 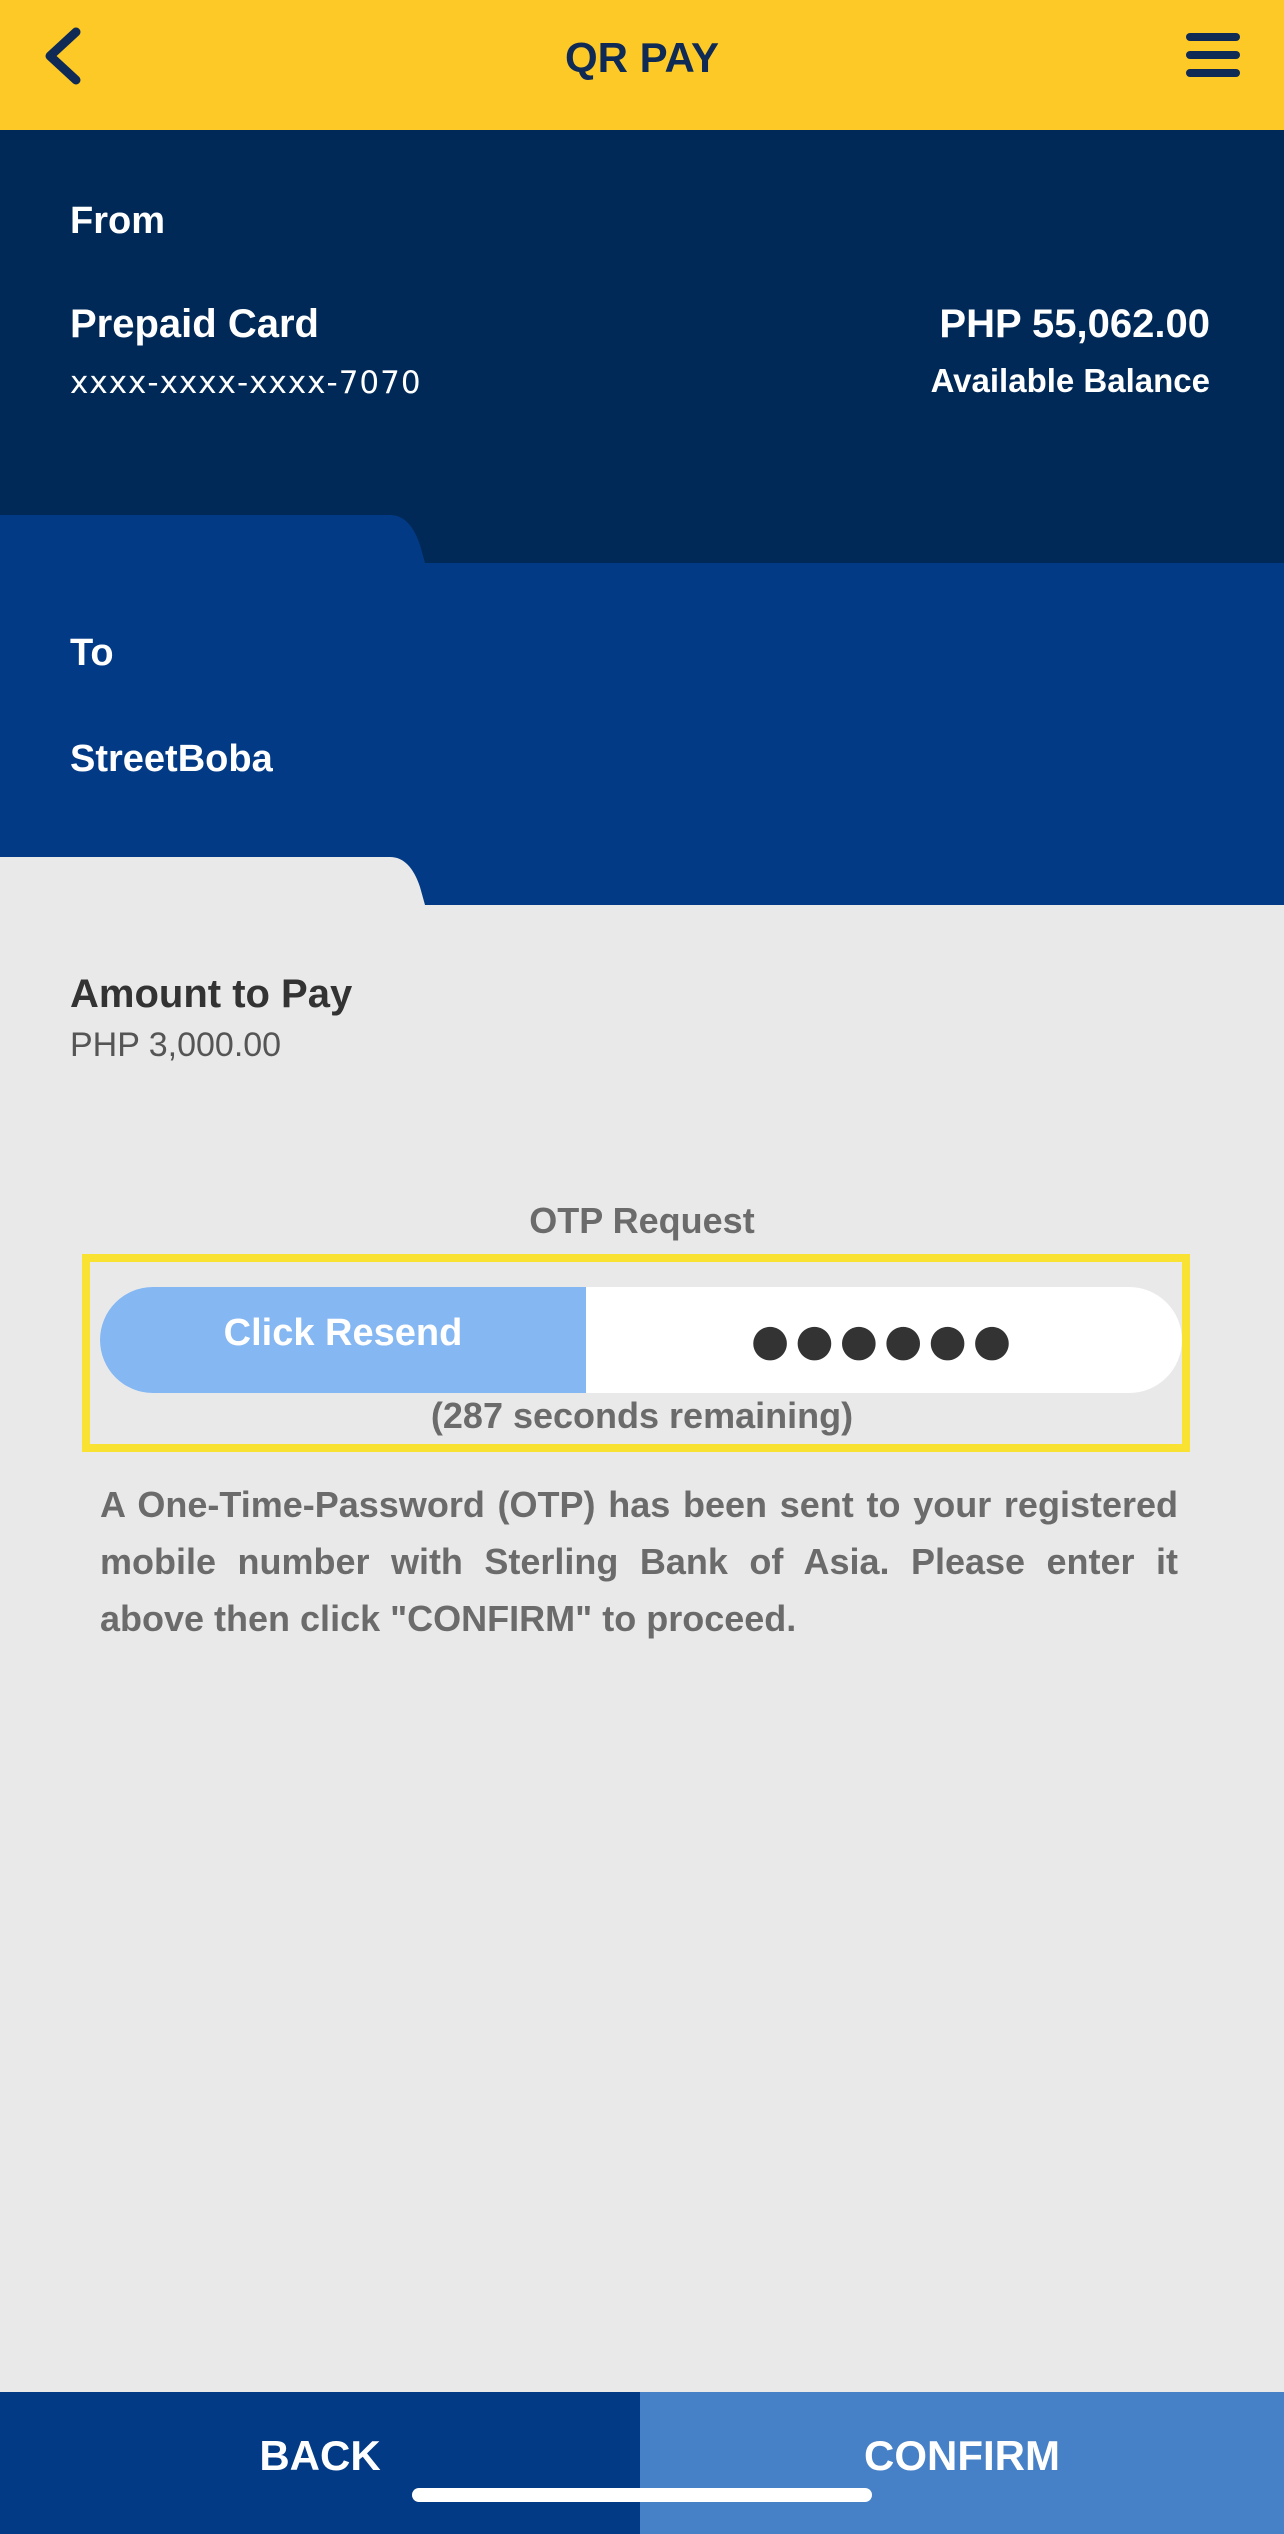 What do you see at coordinates (1070, 380) in the screenshot?
I see `available-balance-label: Available Balance` at bounding box center [1070, 380].